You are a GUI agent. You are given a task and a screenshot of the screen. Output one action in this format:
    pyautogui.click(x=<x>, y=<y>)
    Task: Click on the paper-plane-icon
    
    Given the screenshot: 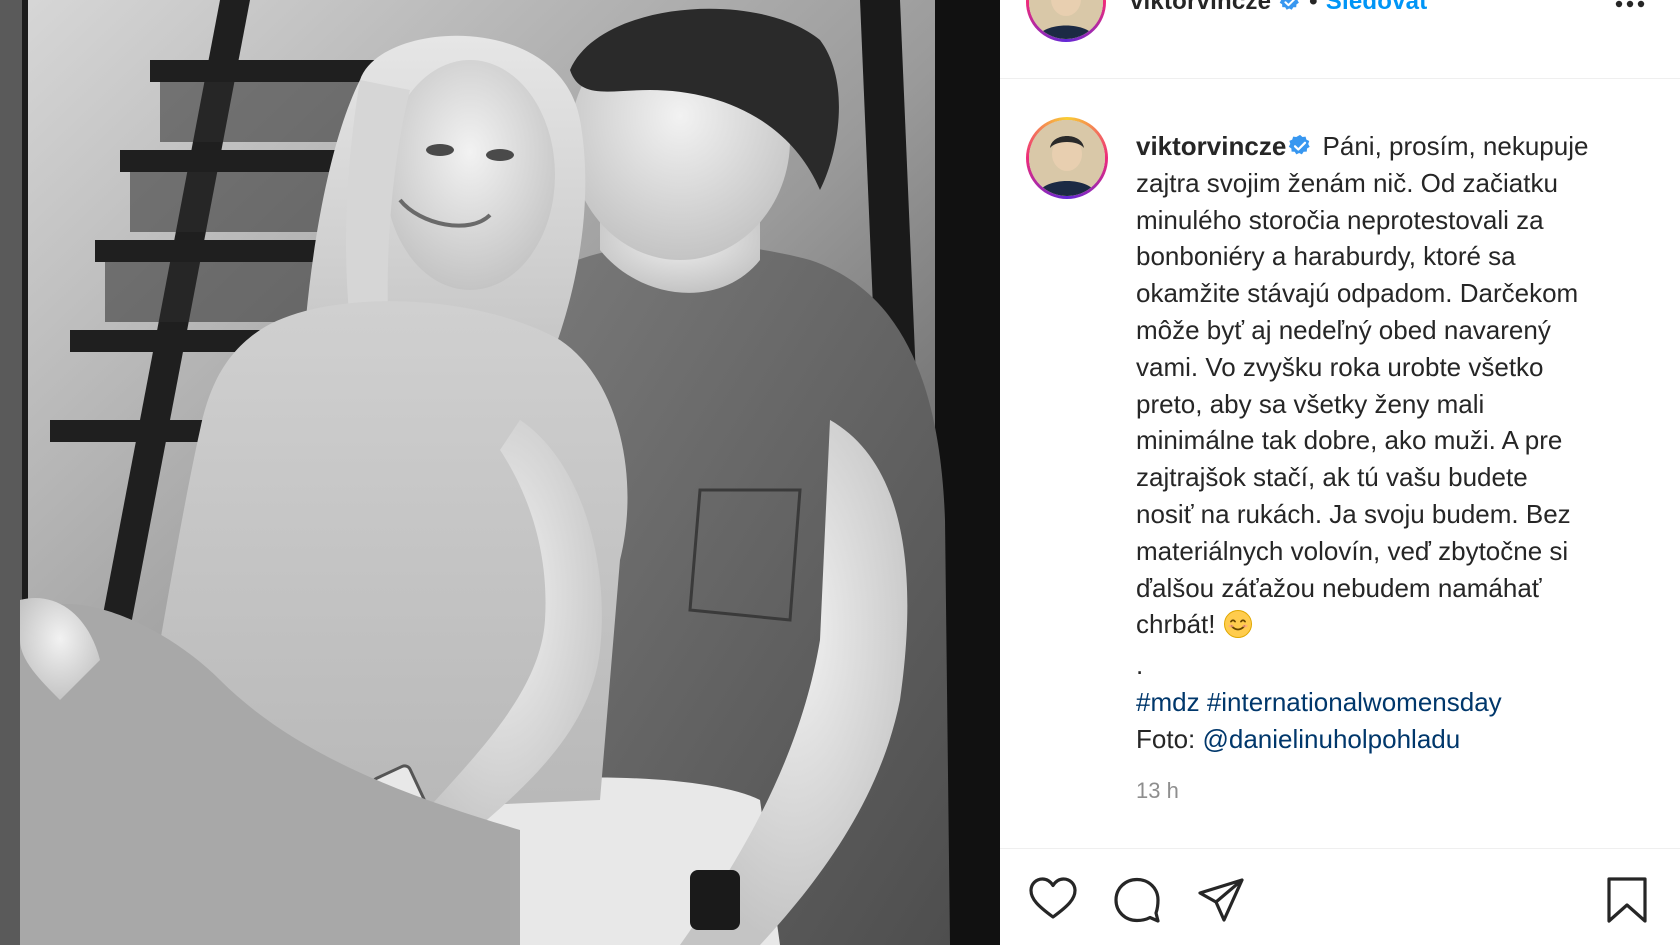 What is the action you would take?
    pyautogui.click(x=1221, y=900)
    